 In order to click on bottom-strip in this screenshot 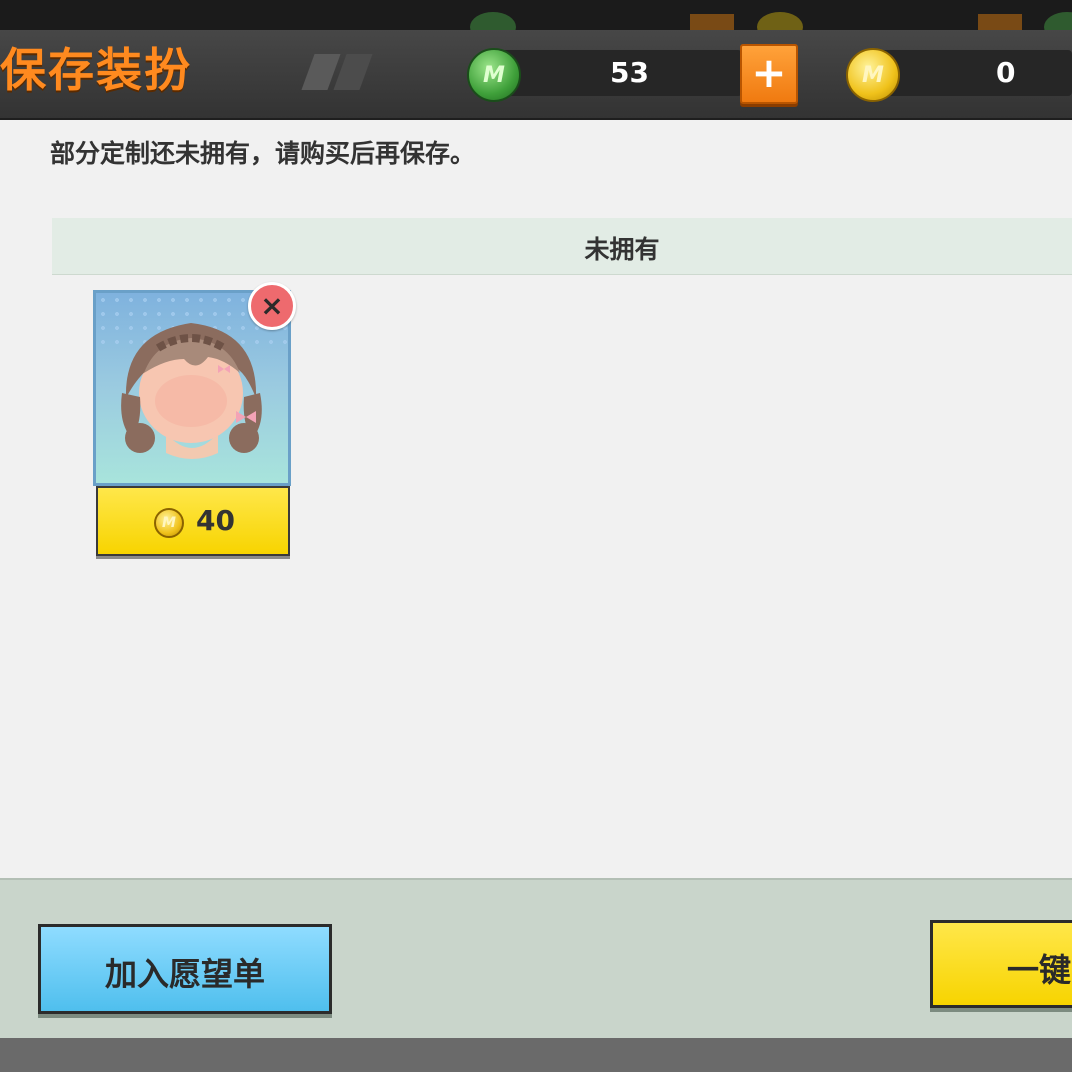, I will do `click(536, 1055)`.